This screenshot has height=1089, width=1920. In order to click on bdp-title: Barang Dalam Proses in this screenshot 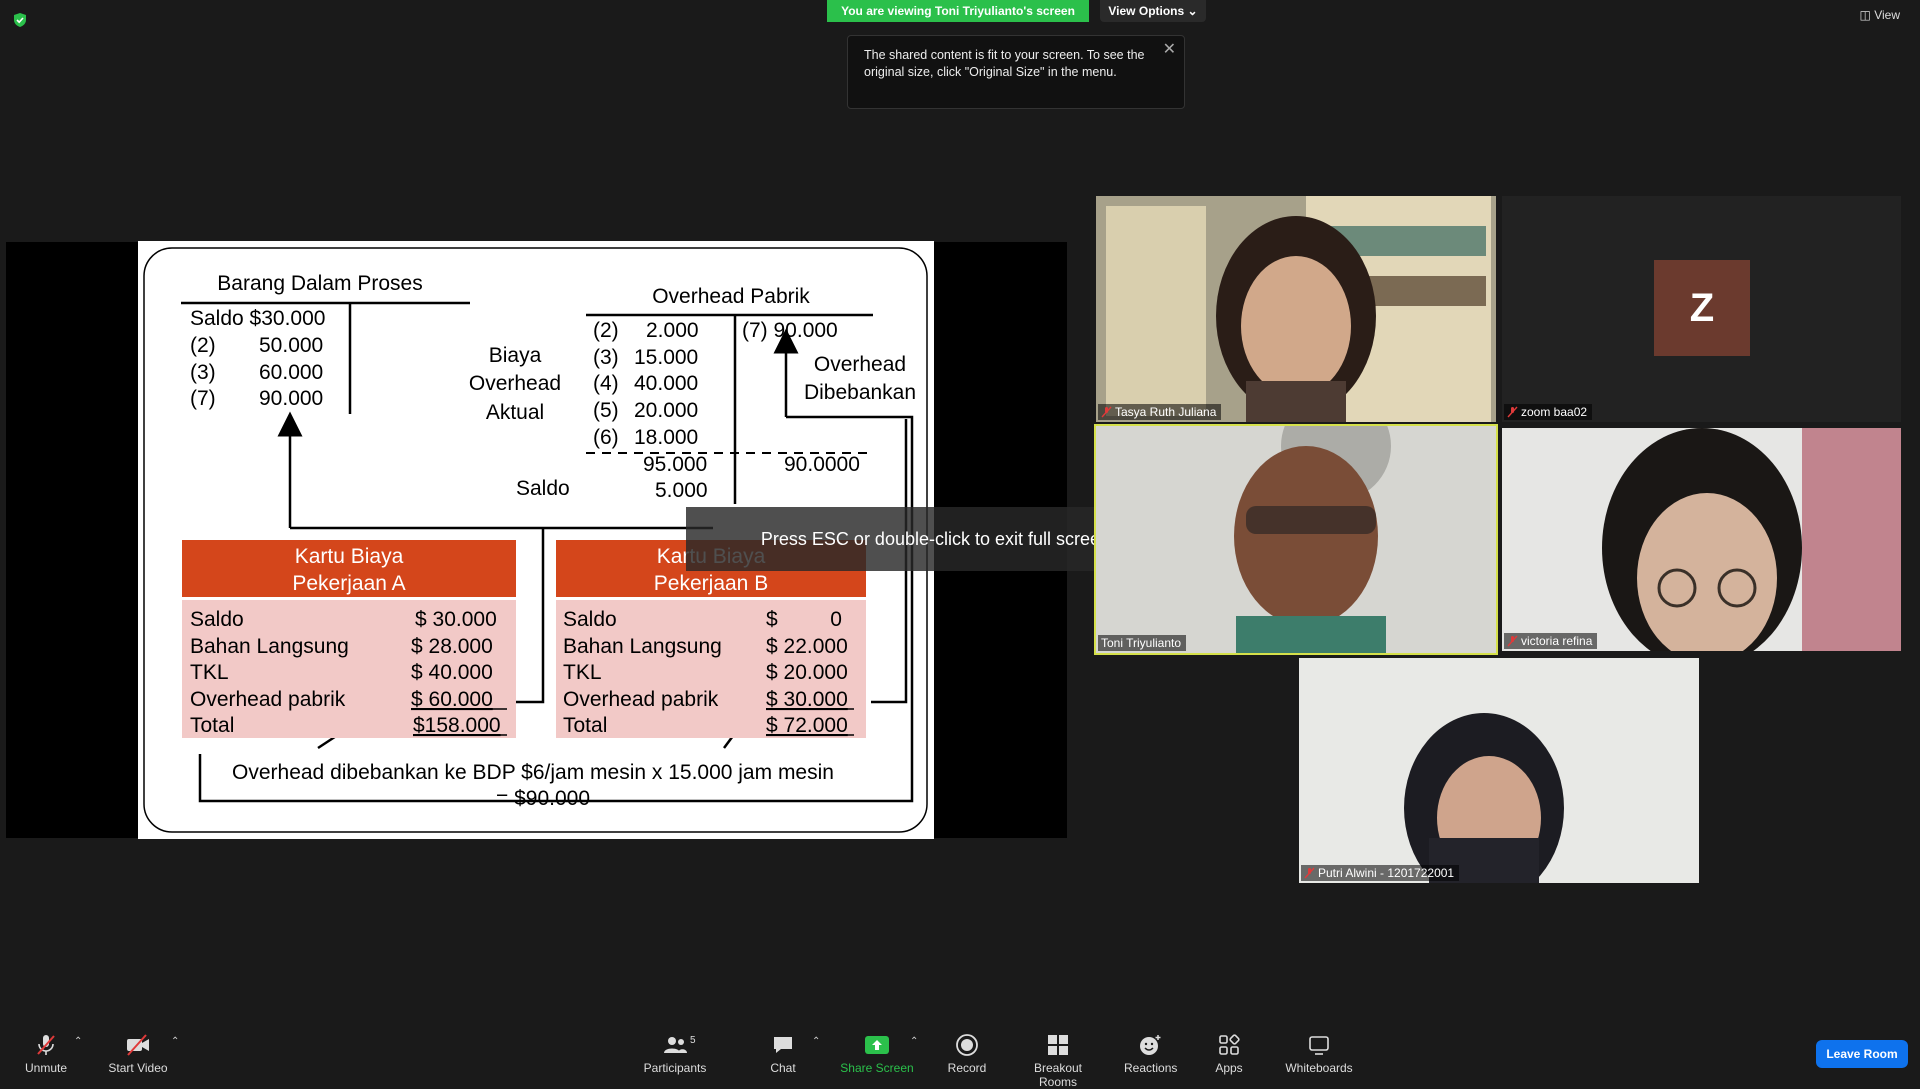, I will do `click(319, 283)`.